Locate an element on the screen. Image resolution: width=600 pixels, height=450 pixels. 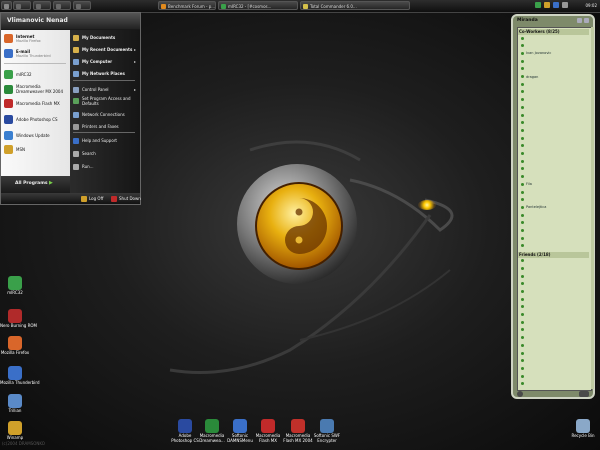
dock-icon: Softonic DAMNSMenu is located at coordinates (240, 431).